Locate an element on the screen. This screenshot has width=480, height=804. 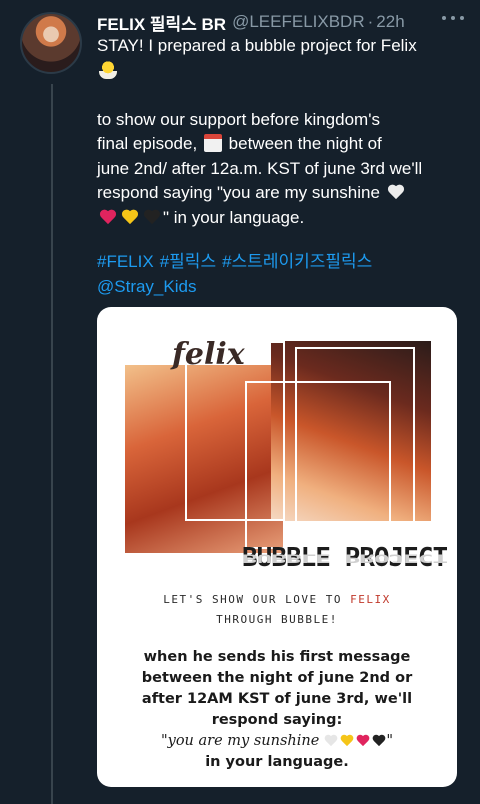
poster-tagline-1: LET'S SHOW OUR LOVE TO FELIX is located at coordinates (277, 599).